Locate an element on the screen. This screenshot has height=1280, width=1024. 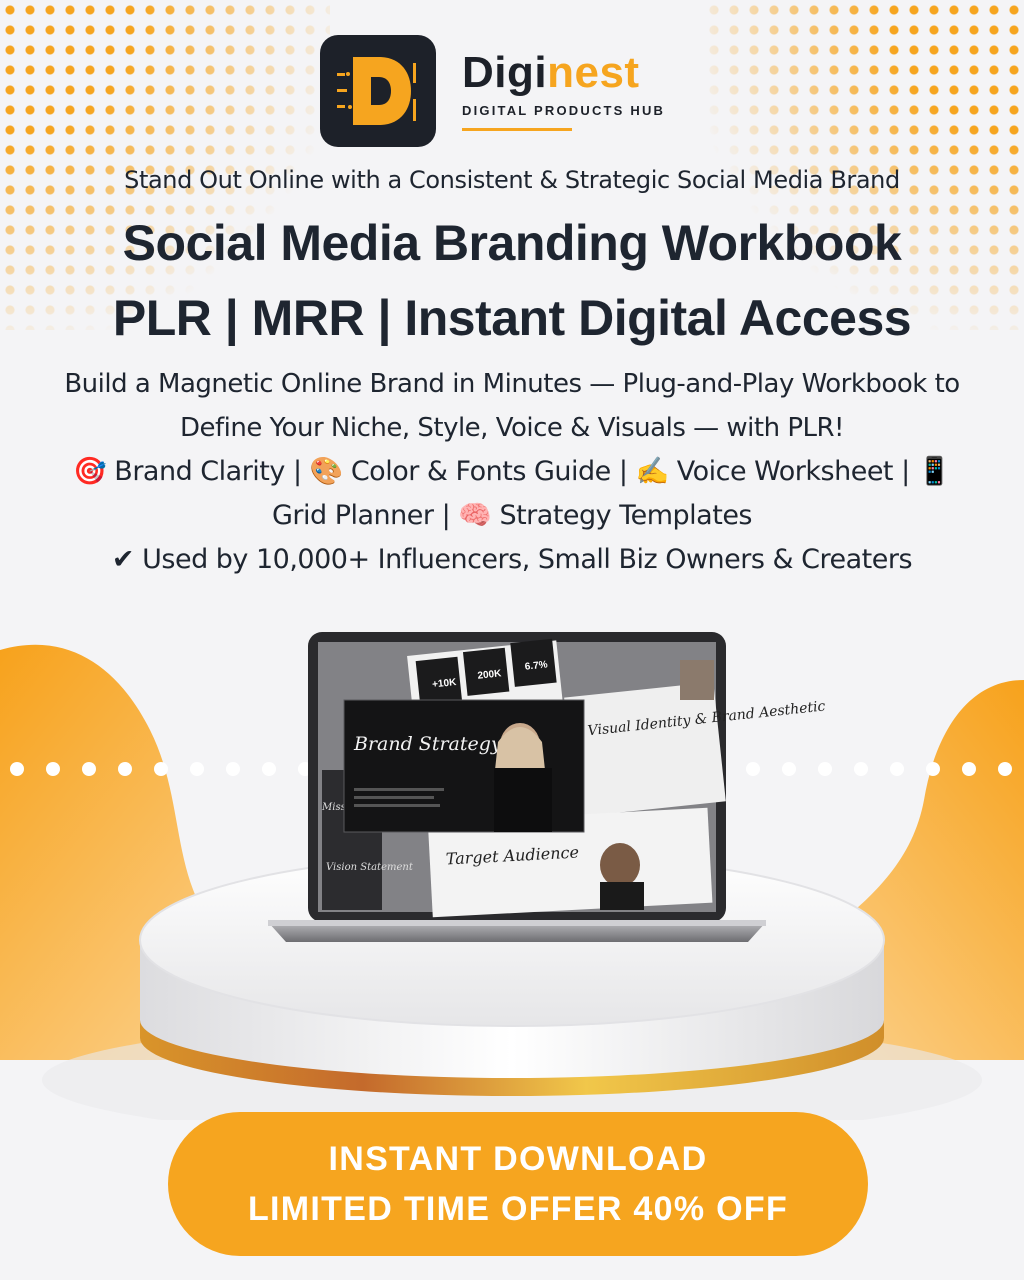
brand-logo: Diginest DIGITAL PRODUCTS HUB is located at coordinates (492, 91).